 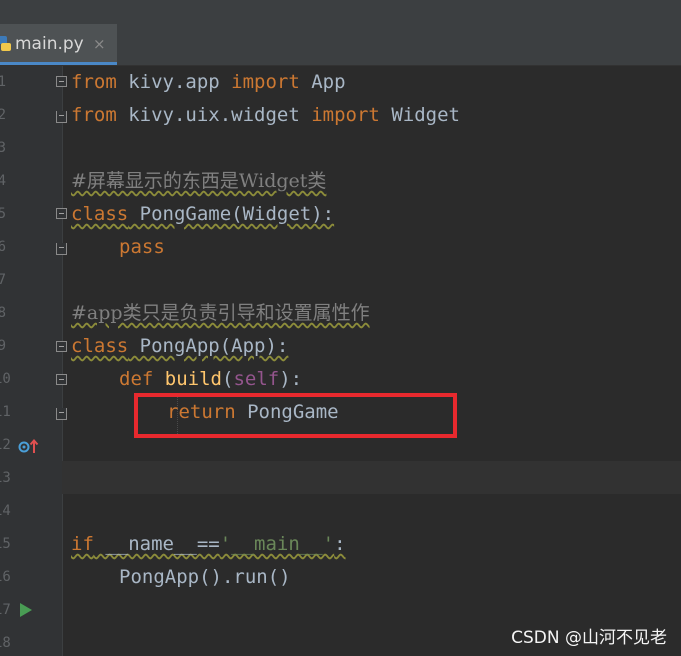 What do you see at coordinates (5, 544) in the screenshot?
I see `line-number: 15` at bounding box center [5, 544].